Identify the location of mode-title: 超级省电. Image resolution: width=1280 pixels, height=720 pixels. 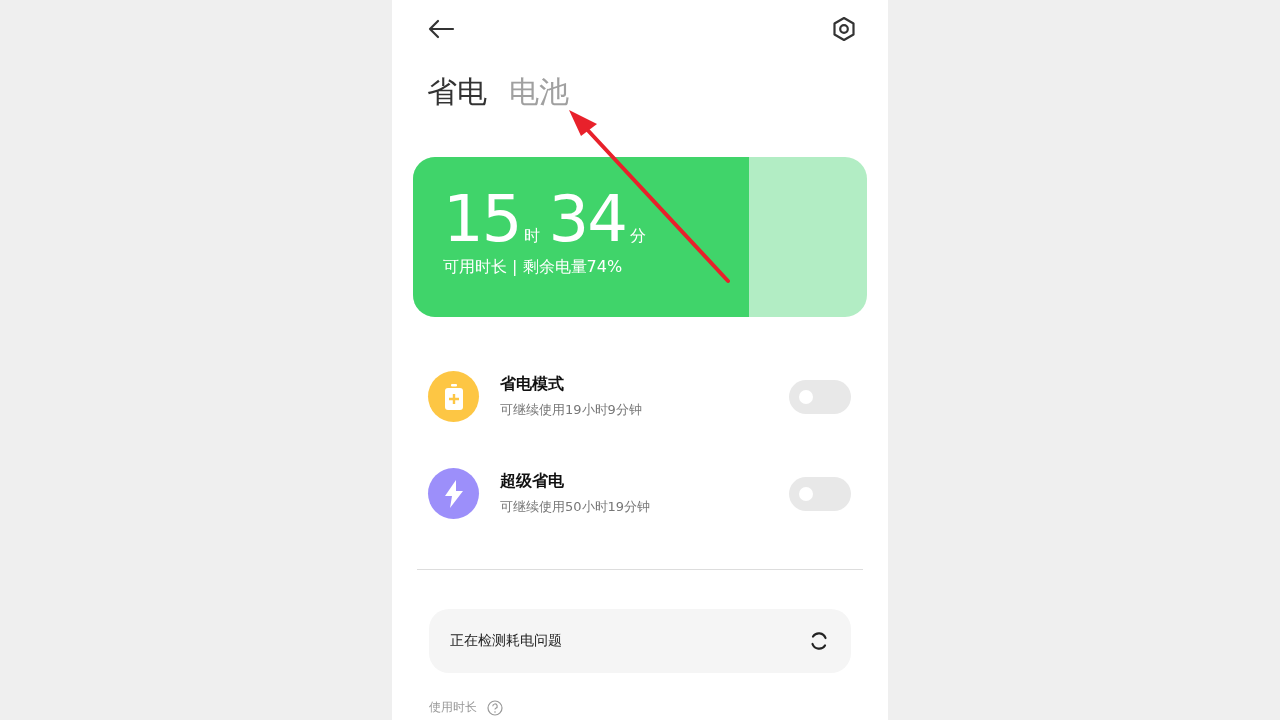
(532, 481).